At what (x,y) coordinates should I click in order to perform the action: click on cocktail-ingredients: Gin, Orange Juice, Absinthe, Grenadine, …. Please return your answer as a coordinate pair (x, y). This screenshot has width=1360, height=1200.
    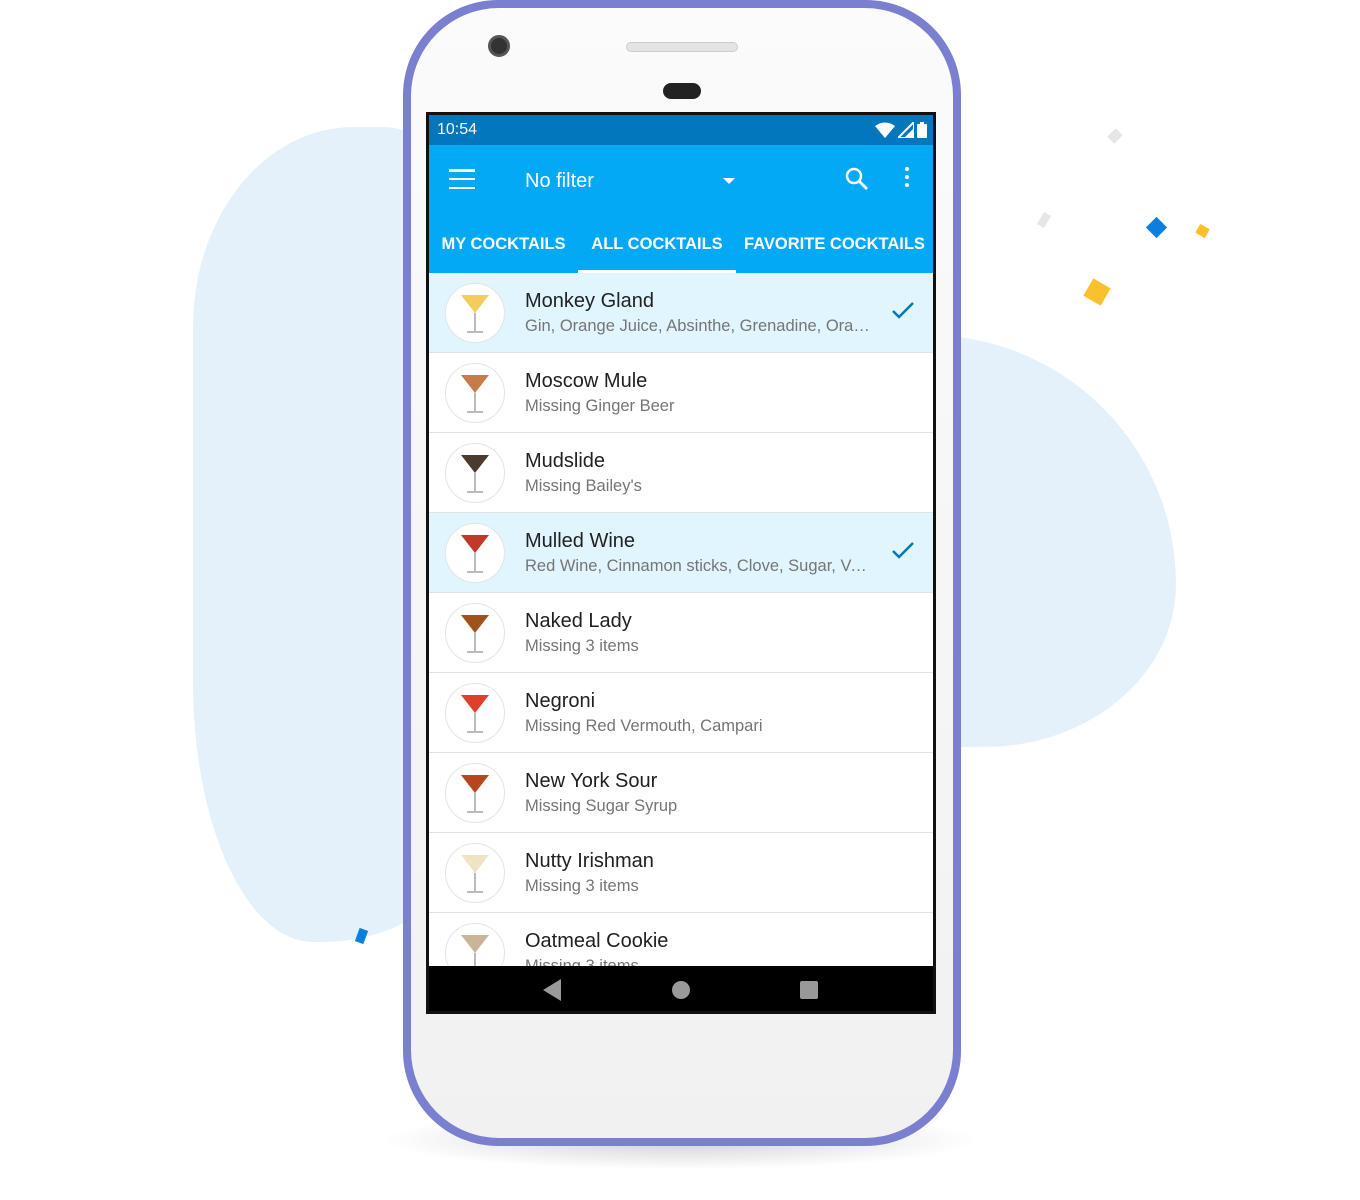
    Looking at the image, I should click on (700, 325).